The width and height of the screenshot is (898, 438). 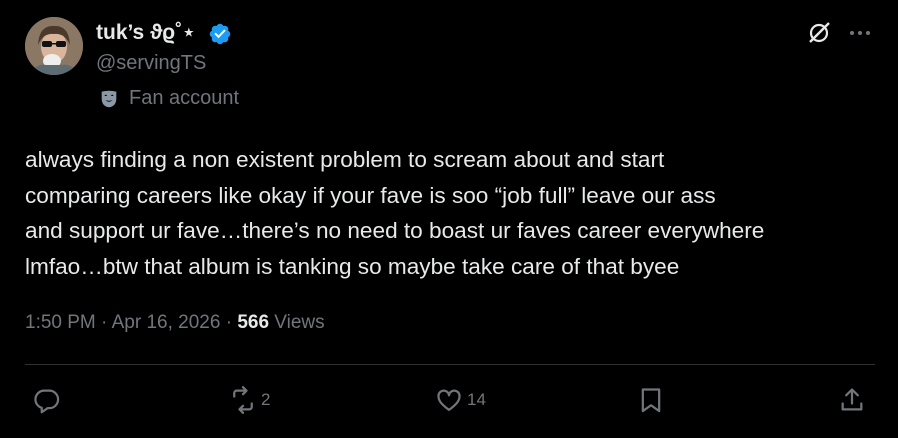 What do you see at coordinates (266, 399) in the screenshot?
I see `repost-count: 2` at bounding box center [266, 399].